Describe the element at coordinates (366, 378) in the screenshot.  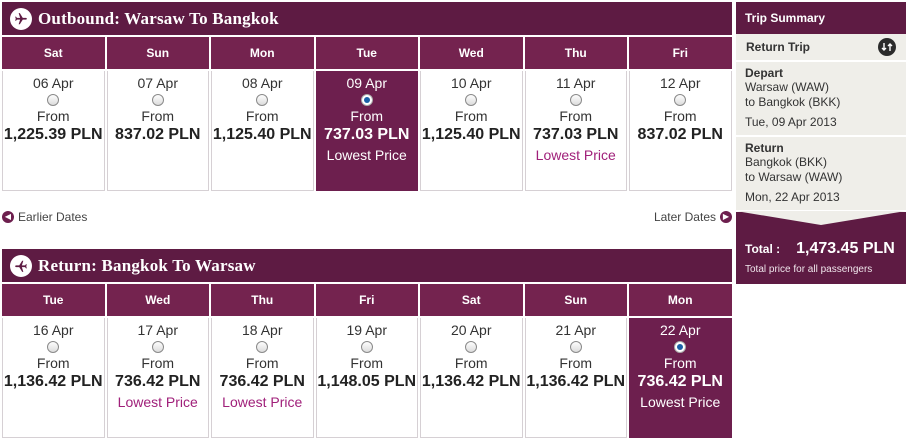
I see `fare-cell: 19 Apr From 1,148.05 PLN` at that location.